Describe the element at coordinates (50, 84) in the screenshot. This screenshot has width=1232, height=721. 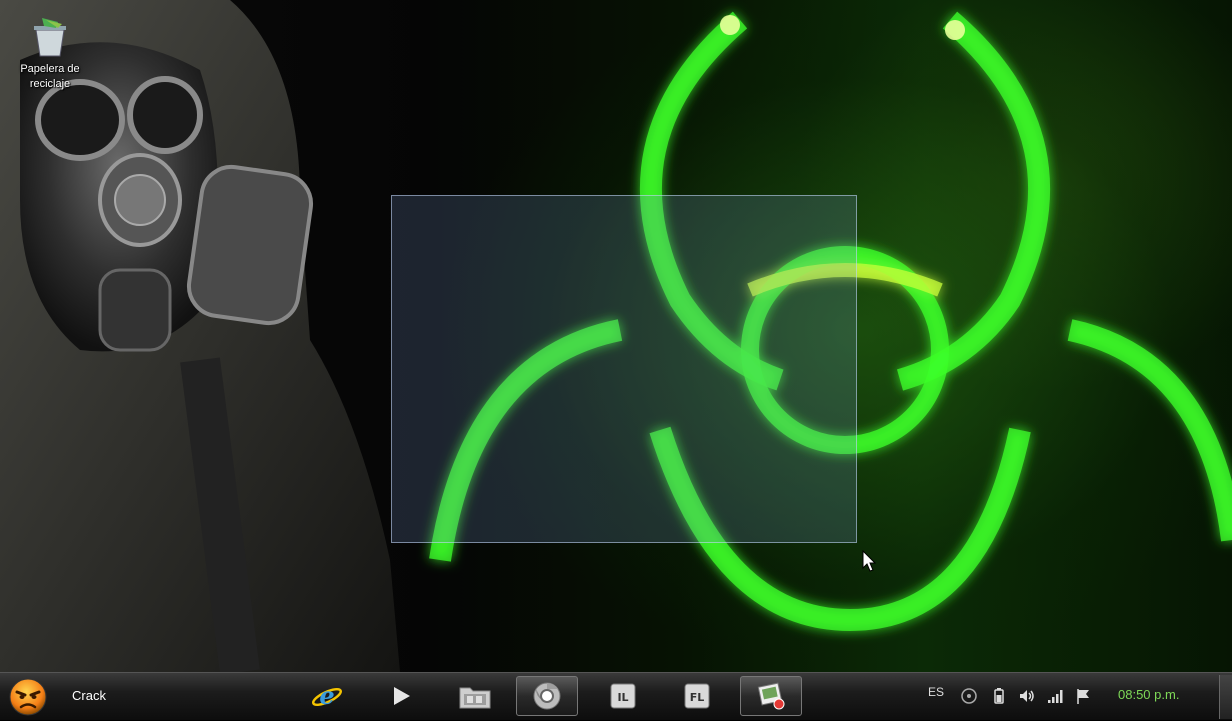
I see `recycle-bin-label-line2: reciclaje` at that location.